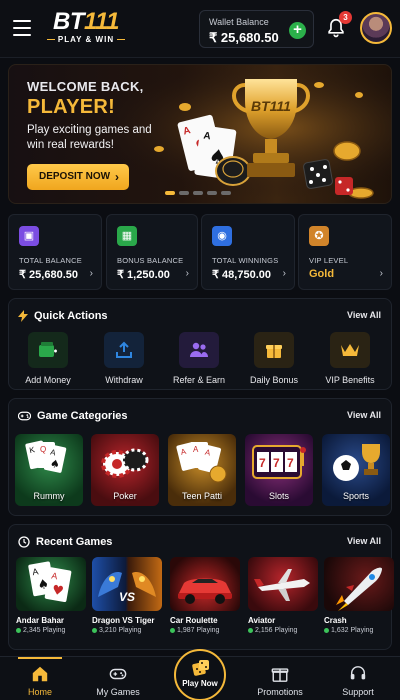  I want to click on category-label: Slots, so click(278, 496).